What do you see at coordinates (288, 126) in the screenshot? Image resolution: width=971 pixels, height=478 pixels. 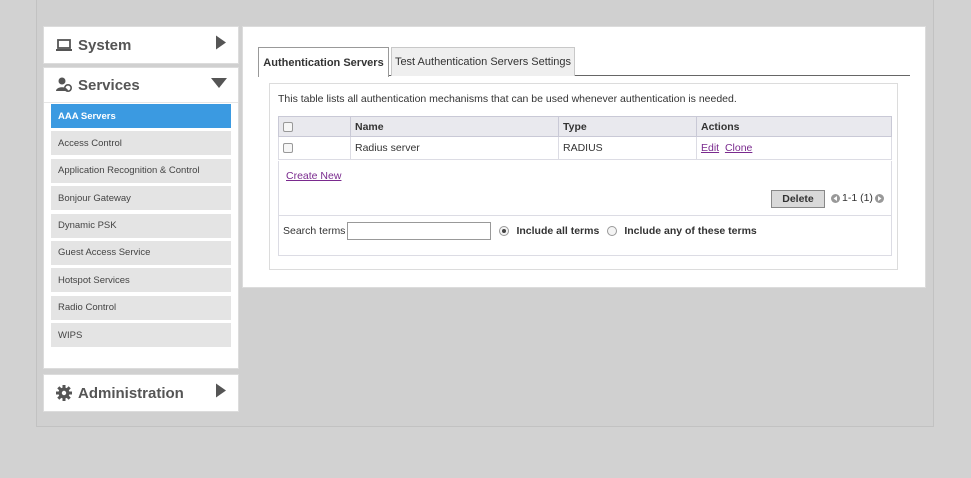 I see `select-all-checkbox` at bounding box center [288, 126].